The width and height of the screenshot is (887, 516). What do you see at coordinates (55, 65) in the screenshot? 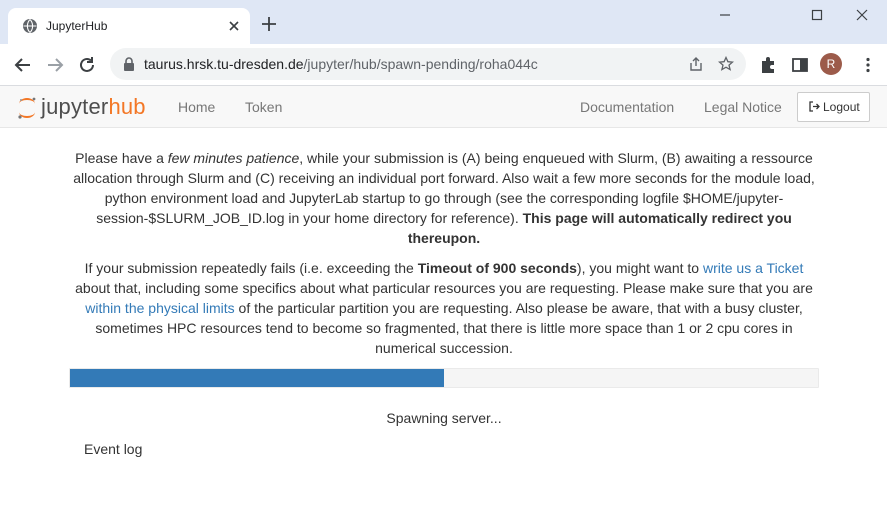
I see `arrow-right-icon` at bounding box center [55, 65].